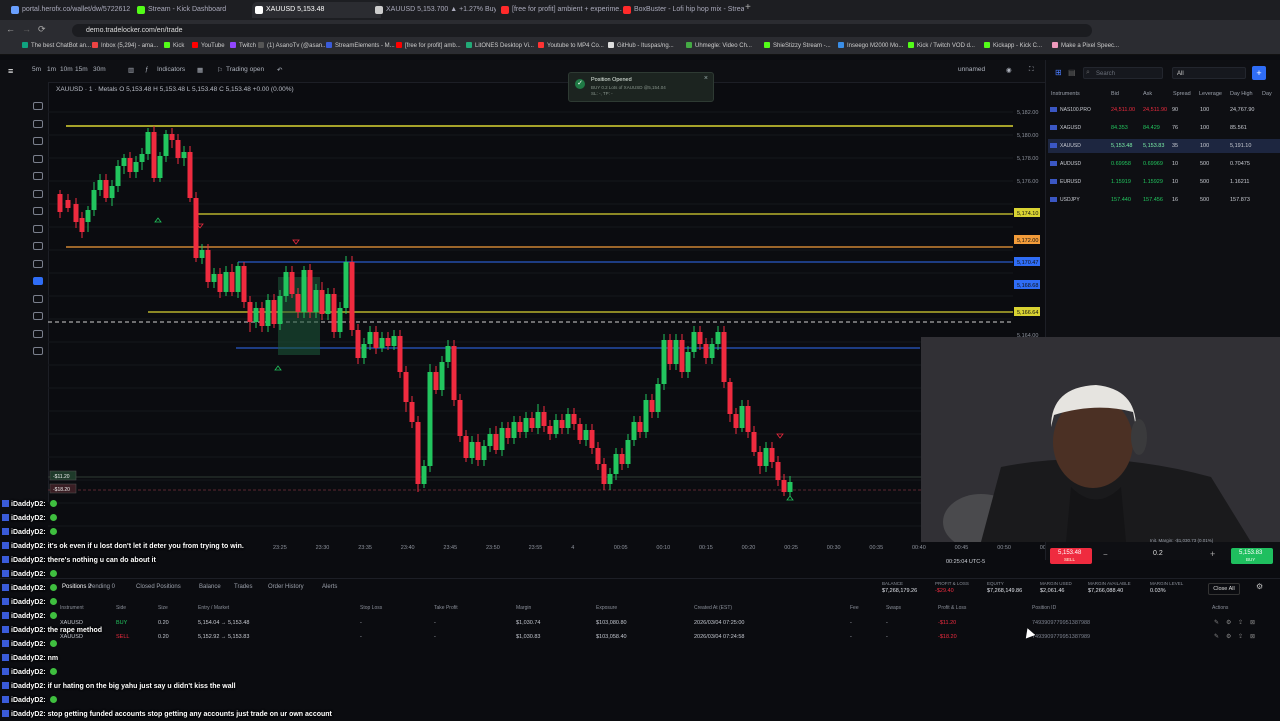 This screenshot has height=721, width=1280. What do you see at coordinates (1267, 94) in the screenshot?
I see `col-day: Day` at bounding box center [1267, 94].